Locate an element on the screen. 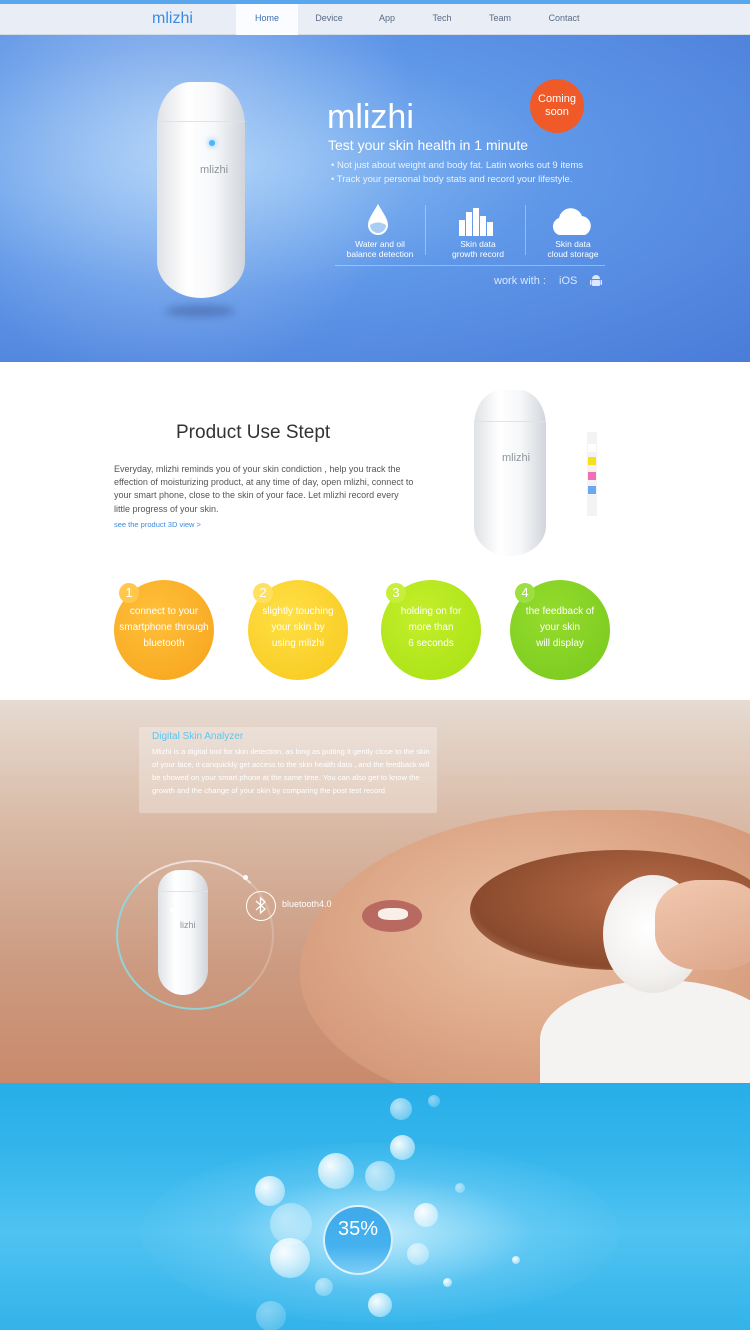  site-logo: mlizhi is located at coordinates (172, 19).